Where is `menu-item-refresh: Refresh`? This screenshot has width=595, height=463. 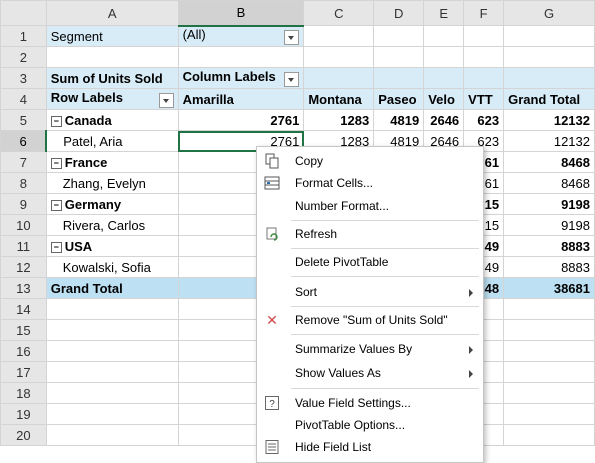 menu-item-refresh: Refresh is located at coordinates (370, 234).